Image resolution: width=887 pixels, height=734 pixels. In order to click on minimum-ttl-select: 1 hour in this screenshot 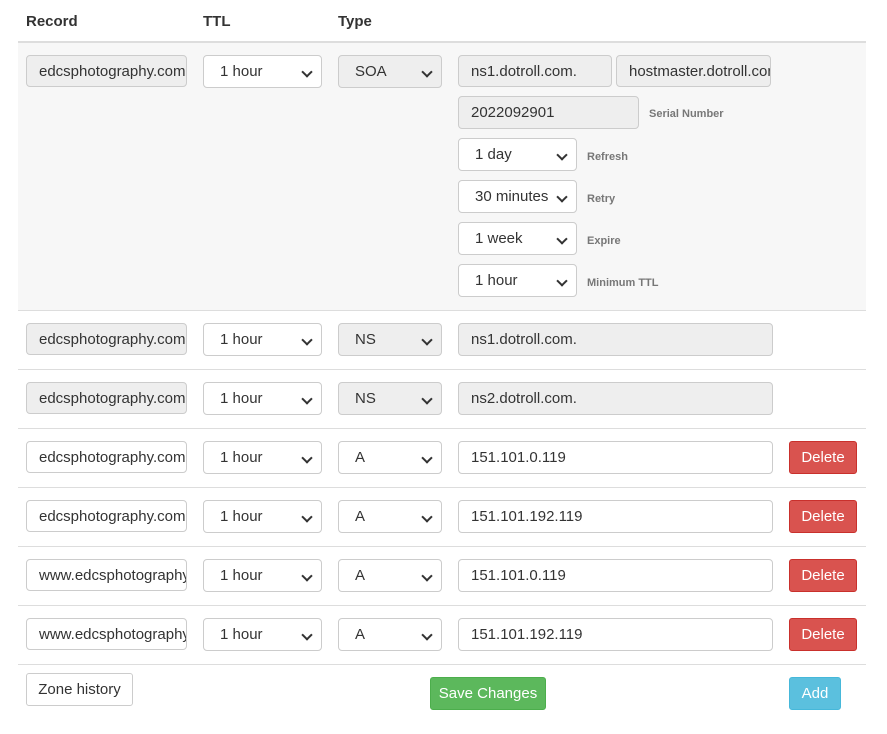, I will do `click(517, 280)`.